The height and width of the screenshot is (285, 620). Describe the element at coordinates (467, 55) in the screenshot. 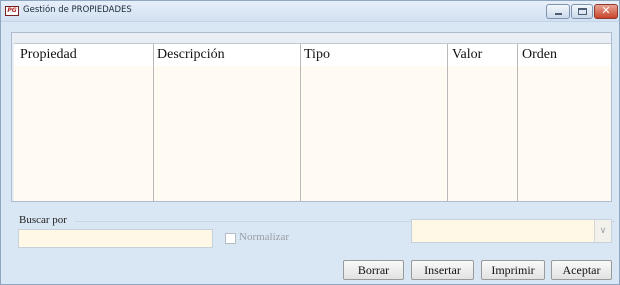

I see `column-header-valor: Valor` at that location.